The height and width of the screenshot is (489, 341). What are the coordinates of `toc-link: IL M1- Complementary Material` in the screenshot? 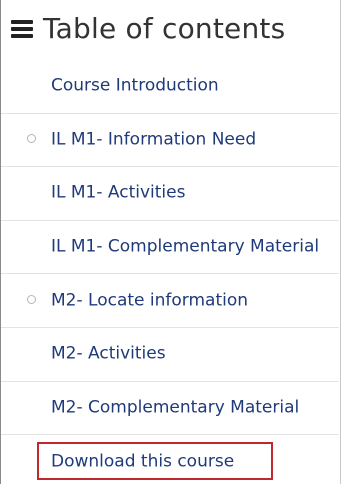 It's located at (185, 247).